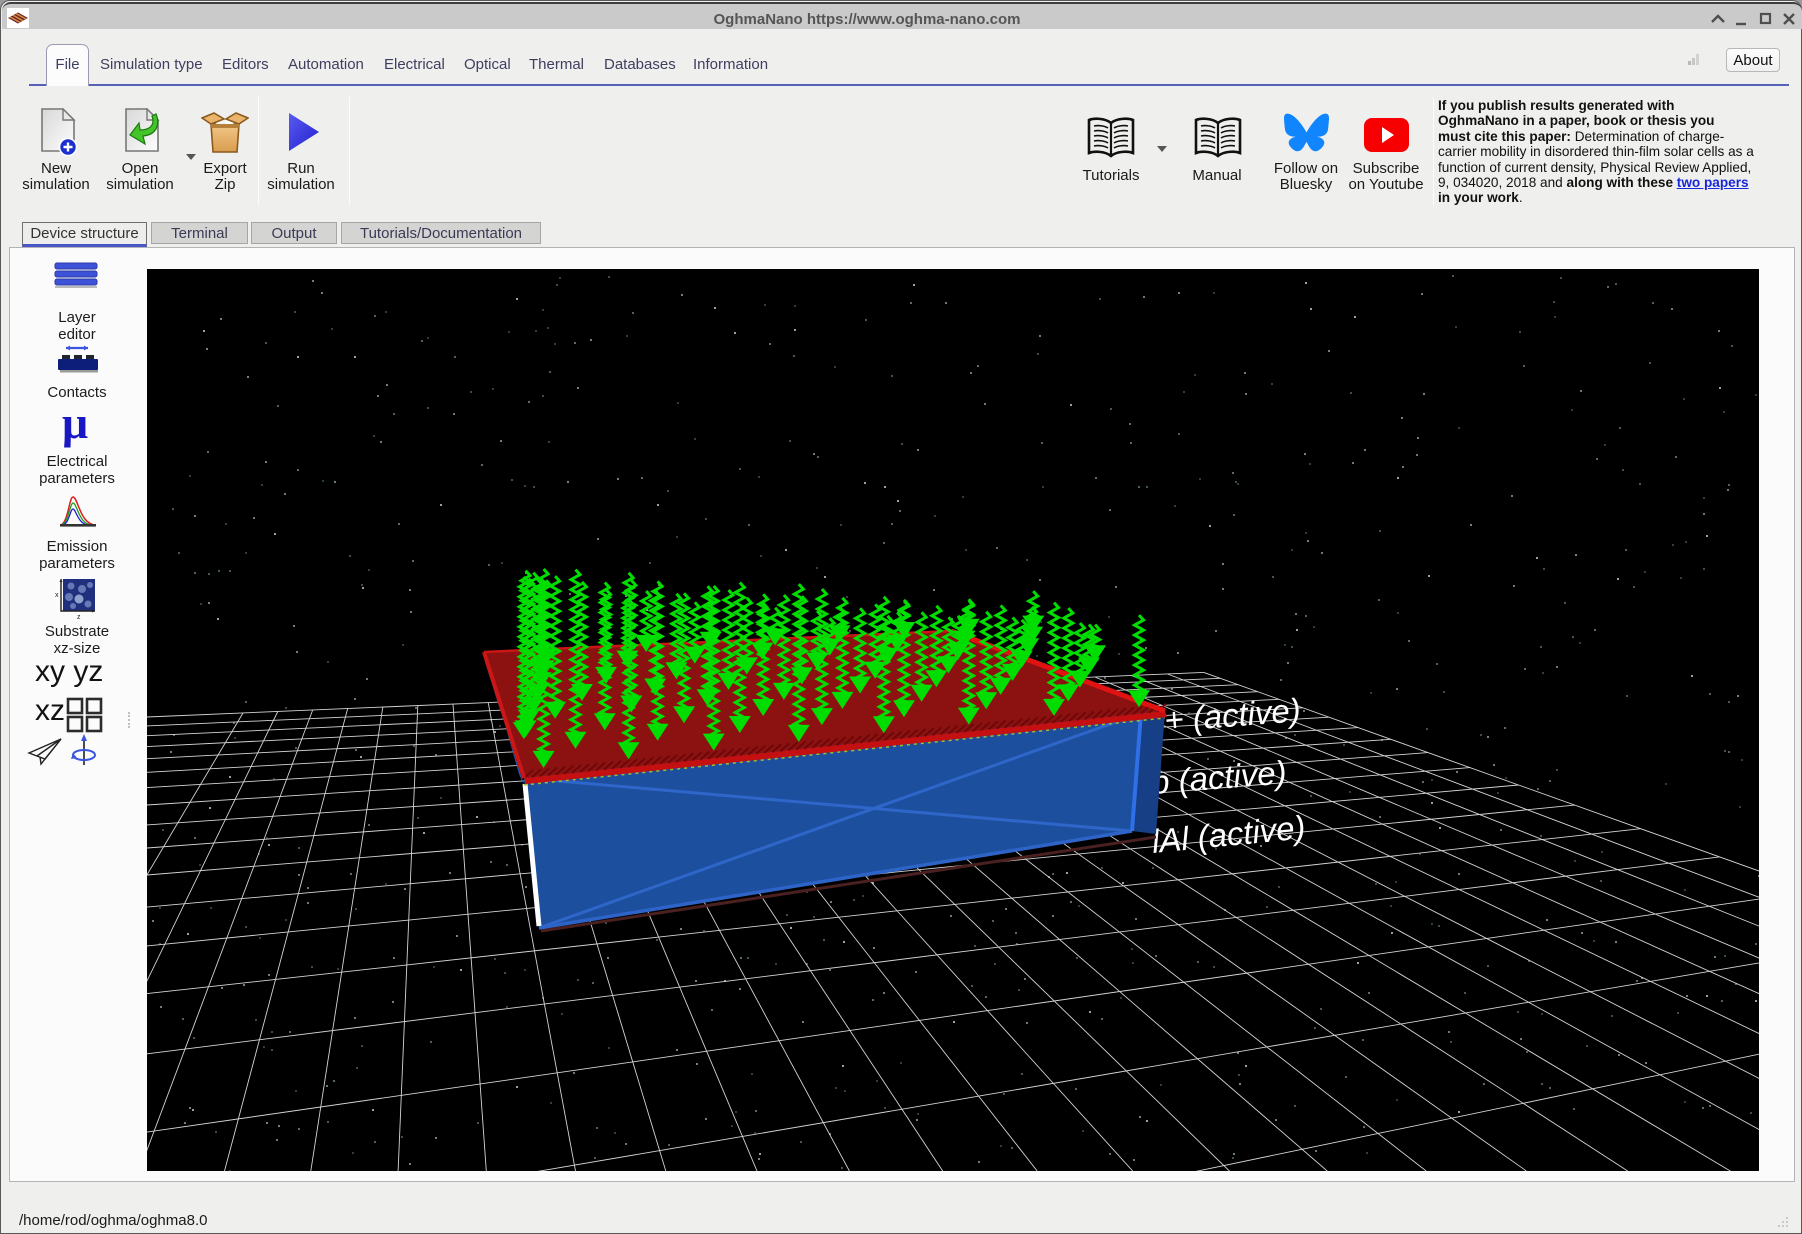 The width and height of the screenshot is (1802, 1234). What do you see at coordinates (79, 616) in the screenshot?
I see `svg-text: z` at bounding box center [79, 616].